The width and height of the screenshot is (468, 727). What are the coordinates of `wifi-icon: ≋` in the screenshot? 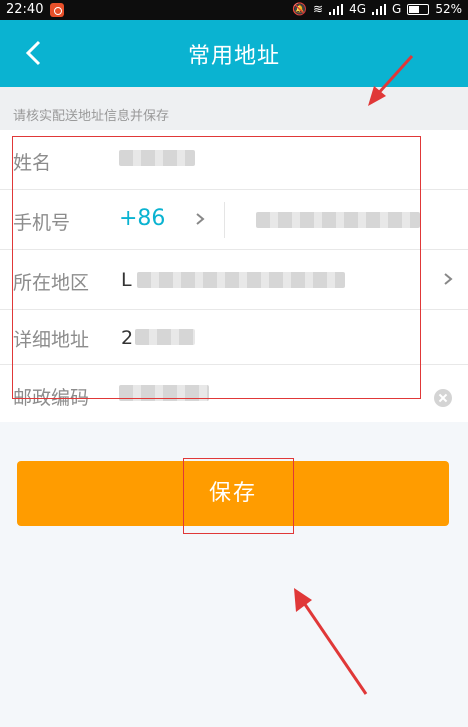 It's located at (318, 9).